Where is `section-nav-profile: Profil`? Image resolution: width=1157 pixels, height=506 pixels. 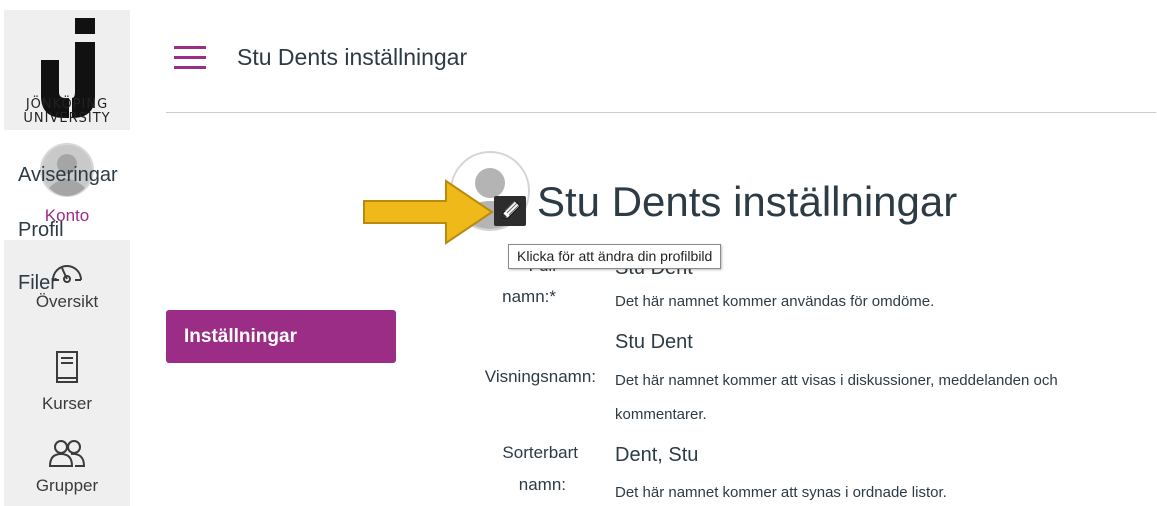 section-nav-profile: Profil is located at coordinates (41, 230).